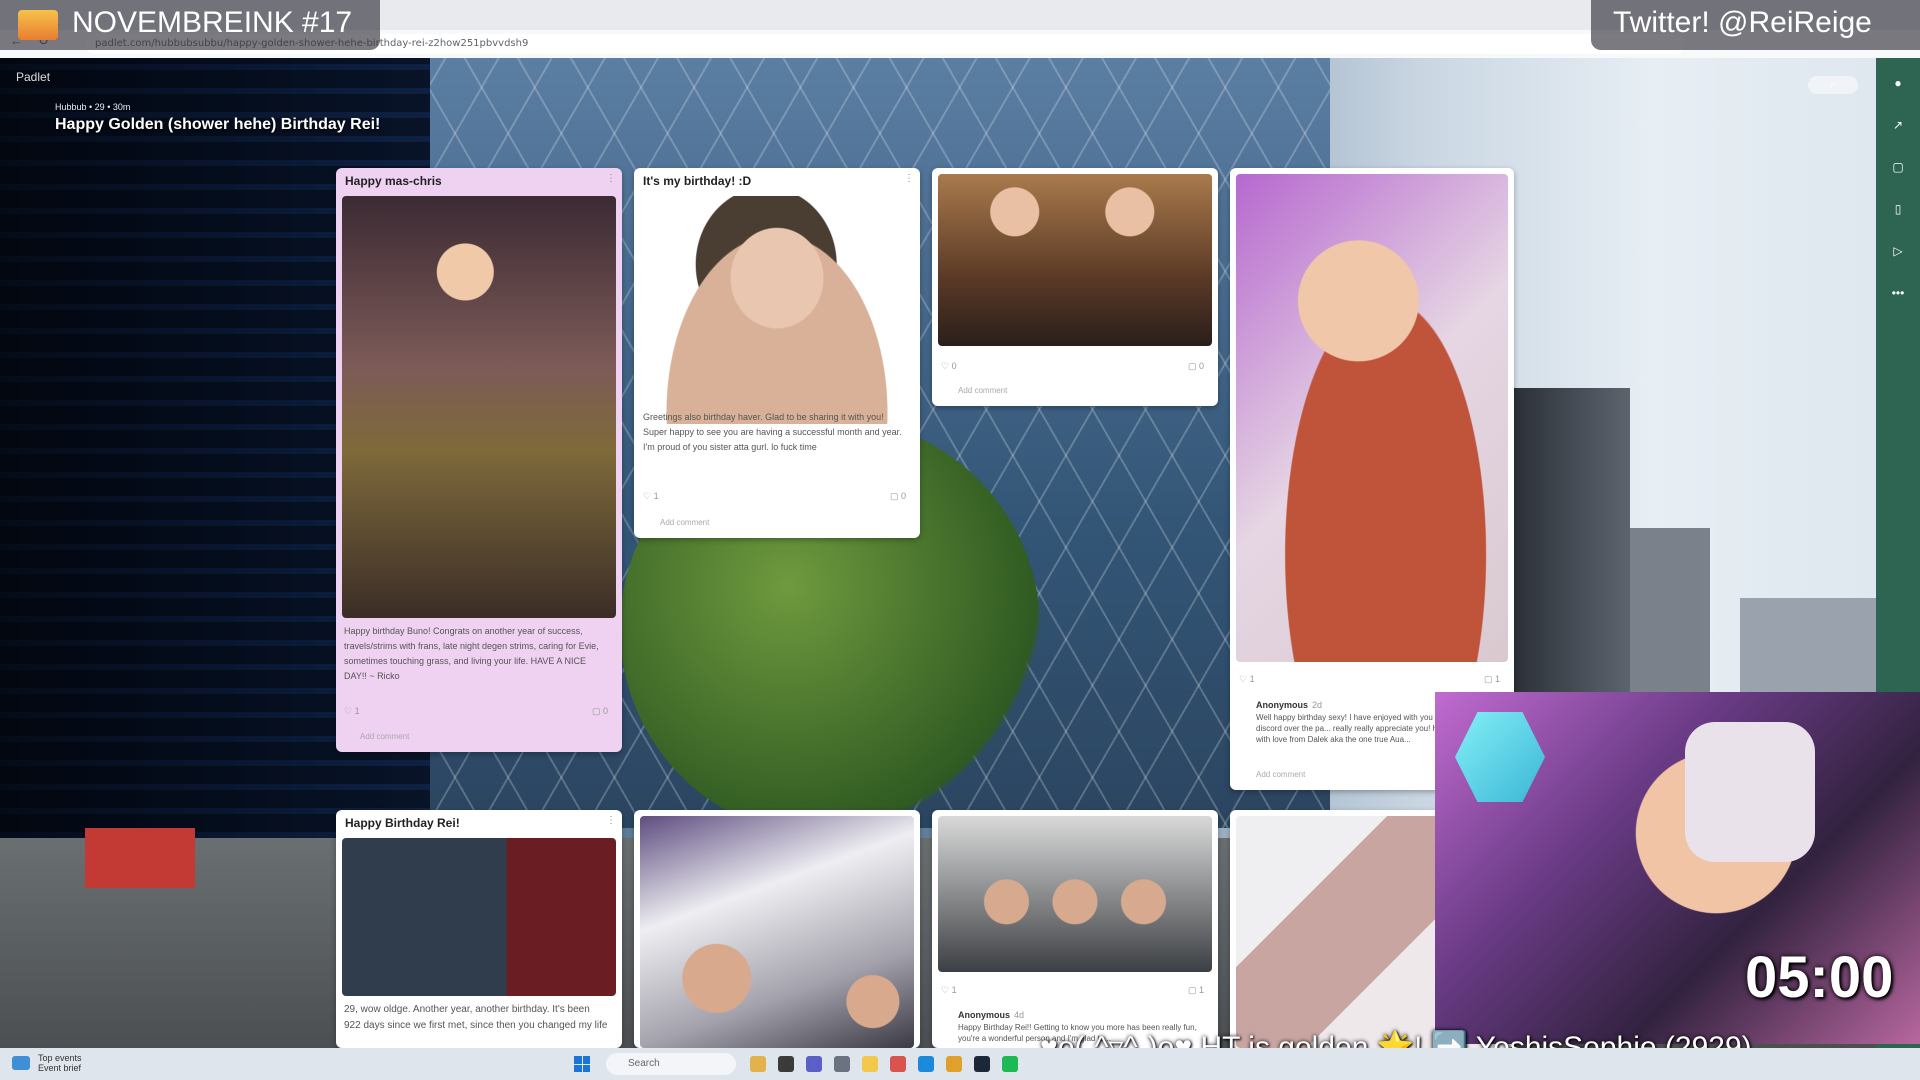  Describe the element at coordinates (1898, 83) in the screenshot. I see `avatar-icon: ●` at that location.